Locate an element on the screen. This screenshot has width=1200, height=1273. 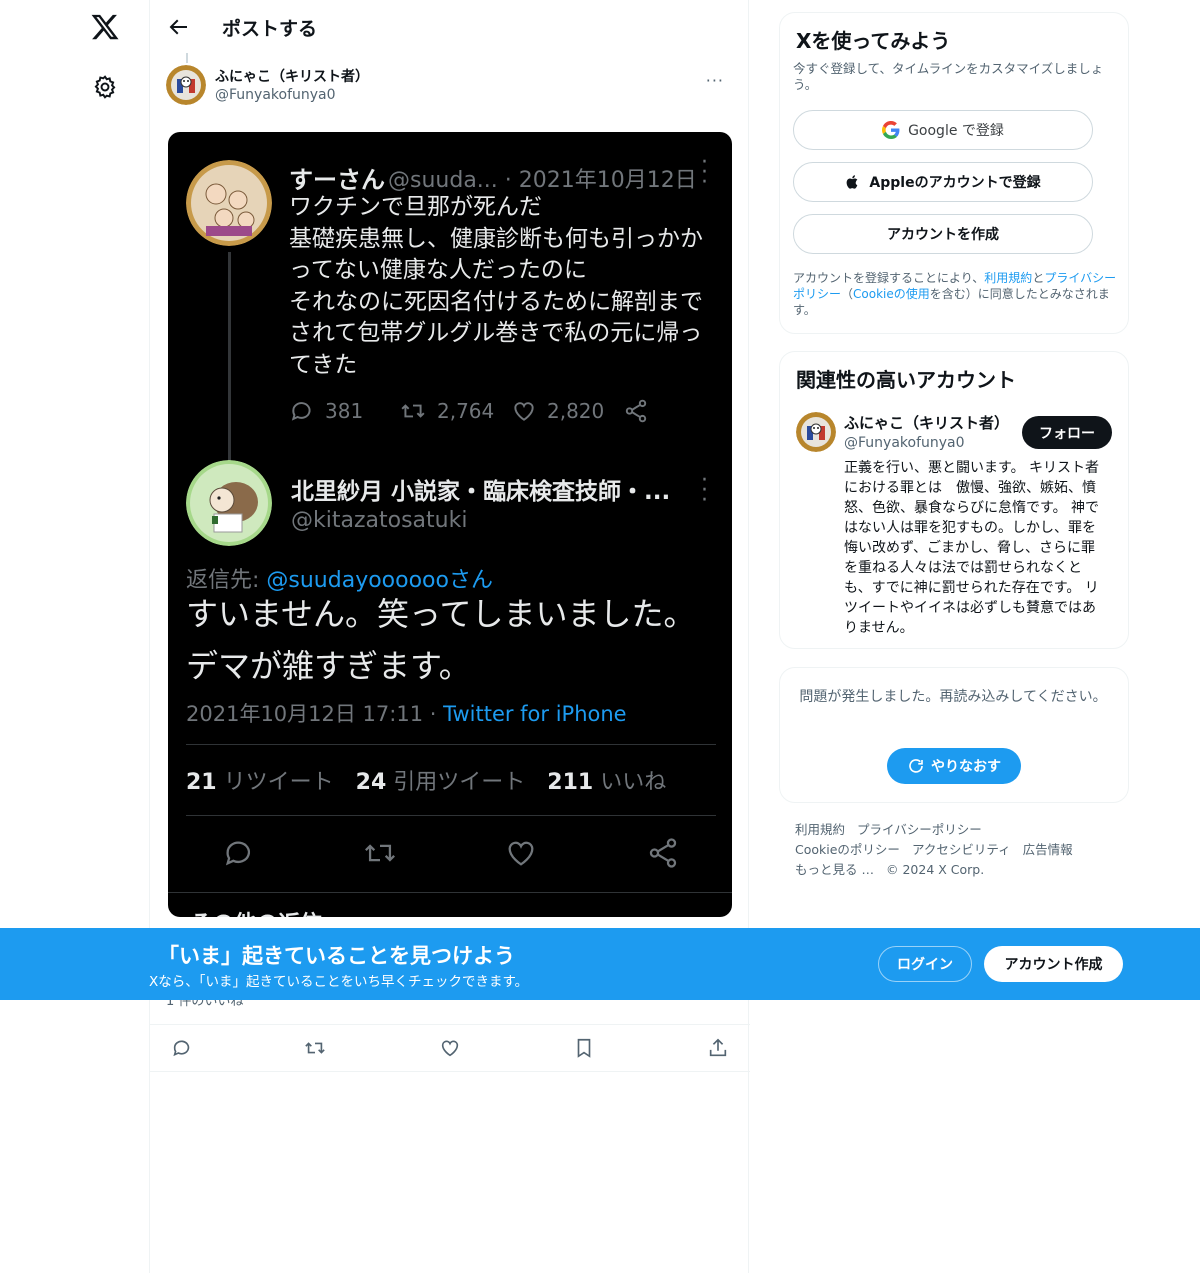
embedded-reply-stat: 381 is located at coordinates (326, 411).